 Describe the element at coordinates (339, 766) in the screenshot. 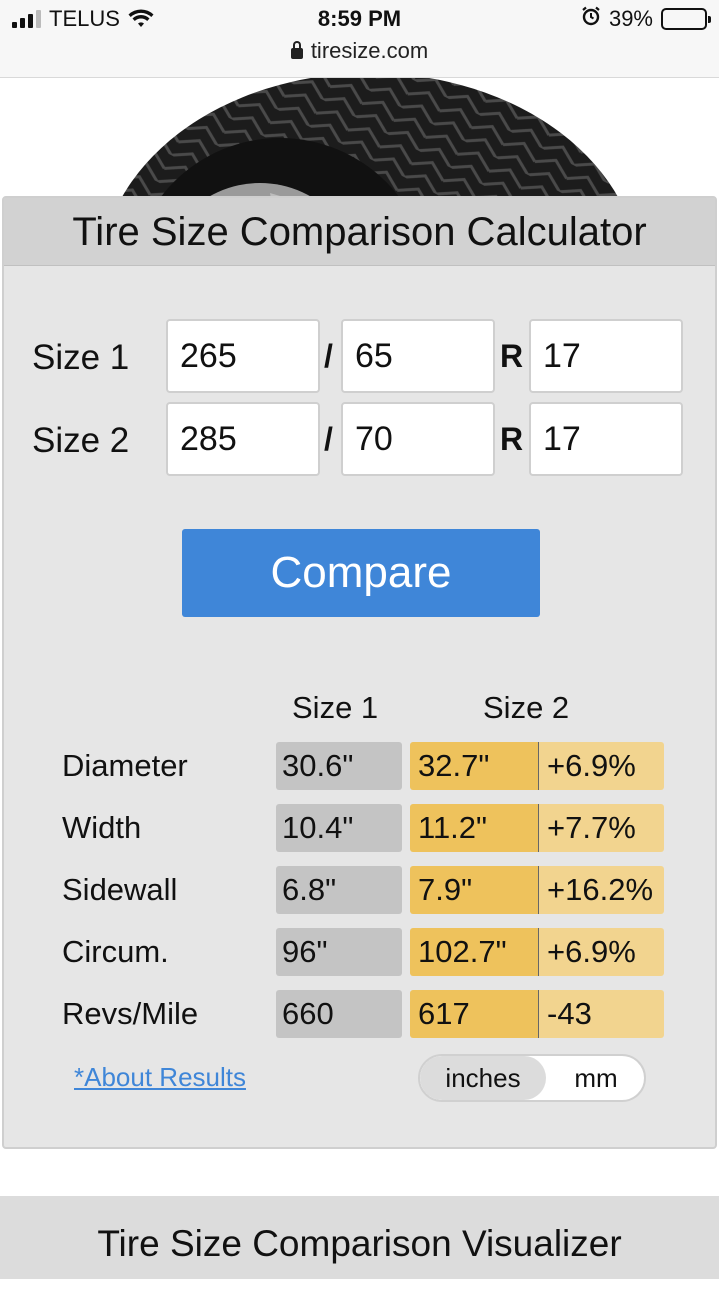

I see `result-size1-value: 30.6"` at that location.